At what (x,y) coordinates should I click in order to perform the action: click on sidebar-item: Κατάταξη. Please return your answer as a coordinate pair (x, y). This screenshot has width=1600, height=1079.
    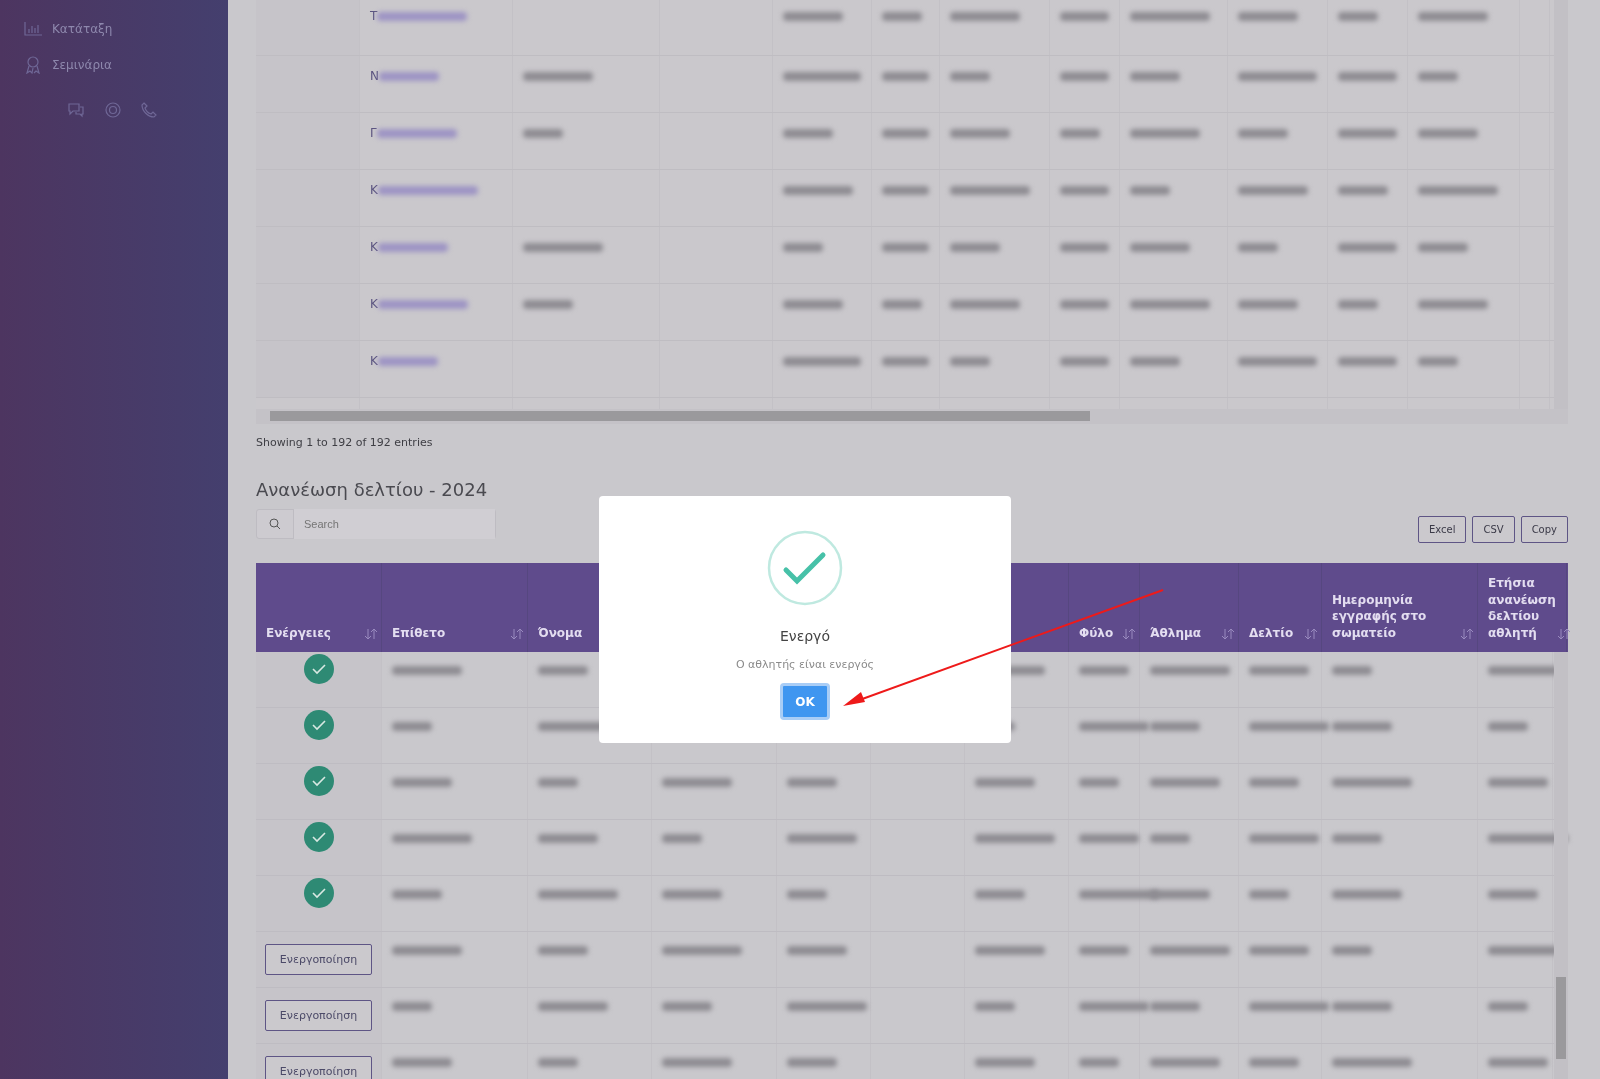
    Looking at the image, I should click on (126, 29).